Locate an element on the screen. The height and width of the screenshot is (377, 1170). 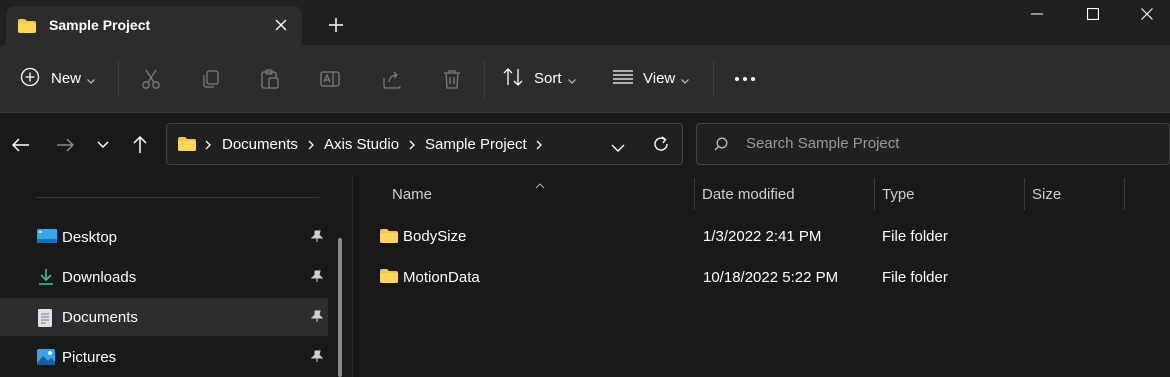
address-bar: Documents Axis Studio Sample Project is located at coordinates (424, 144).